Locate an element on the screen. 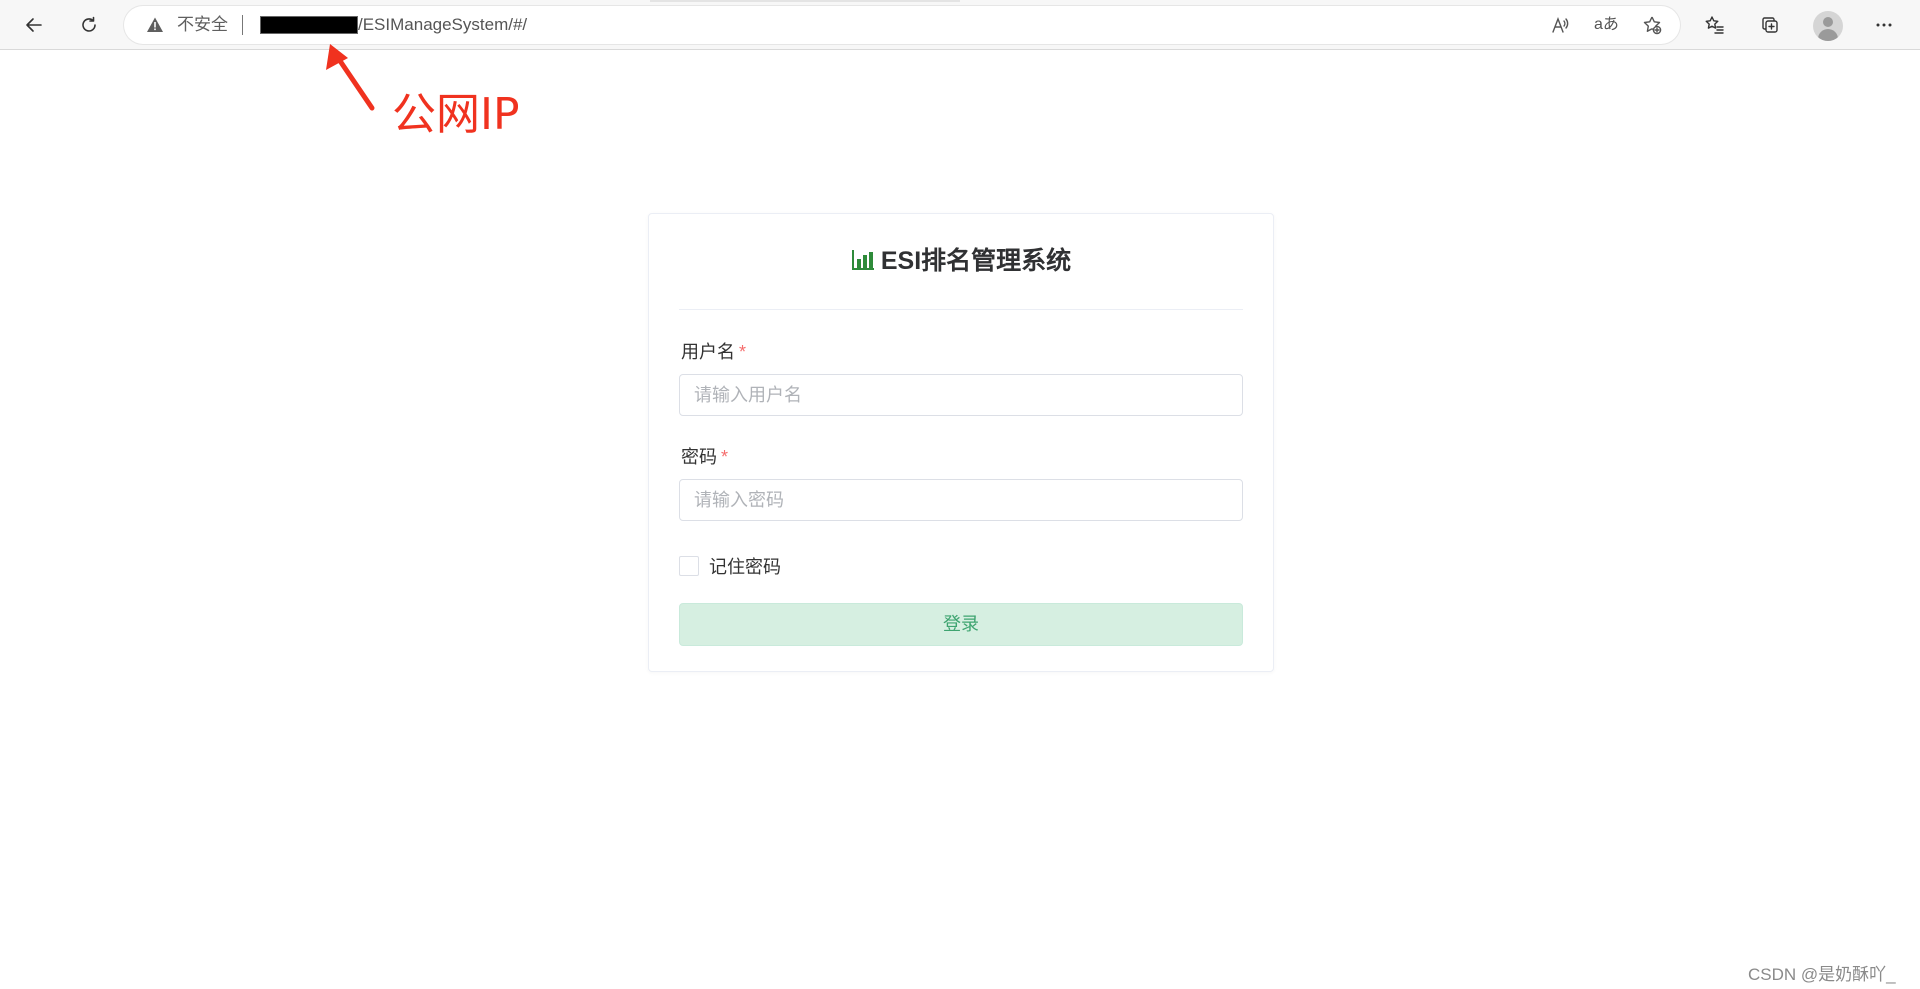 This screenshot has height=989, width=1920. collections-button is located at coordinates (1770, 25).